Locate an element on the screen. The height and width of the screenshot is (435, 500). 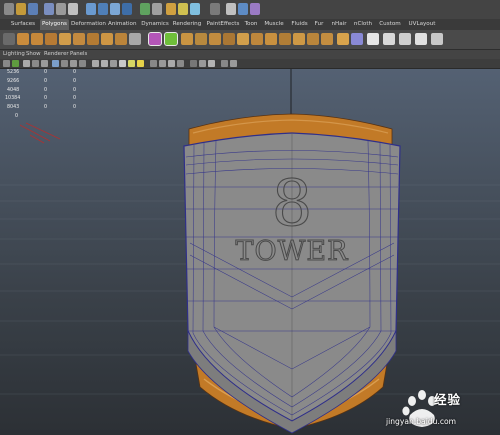
wireframe-on-shaded-icon is located at coordinates (113, 63).